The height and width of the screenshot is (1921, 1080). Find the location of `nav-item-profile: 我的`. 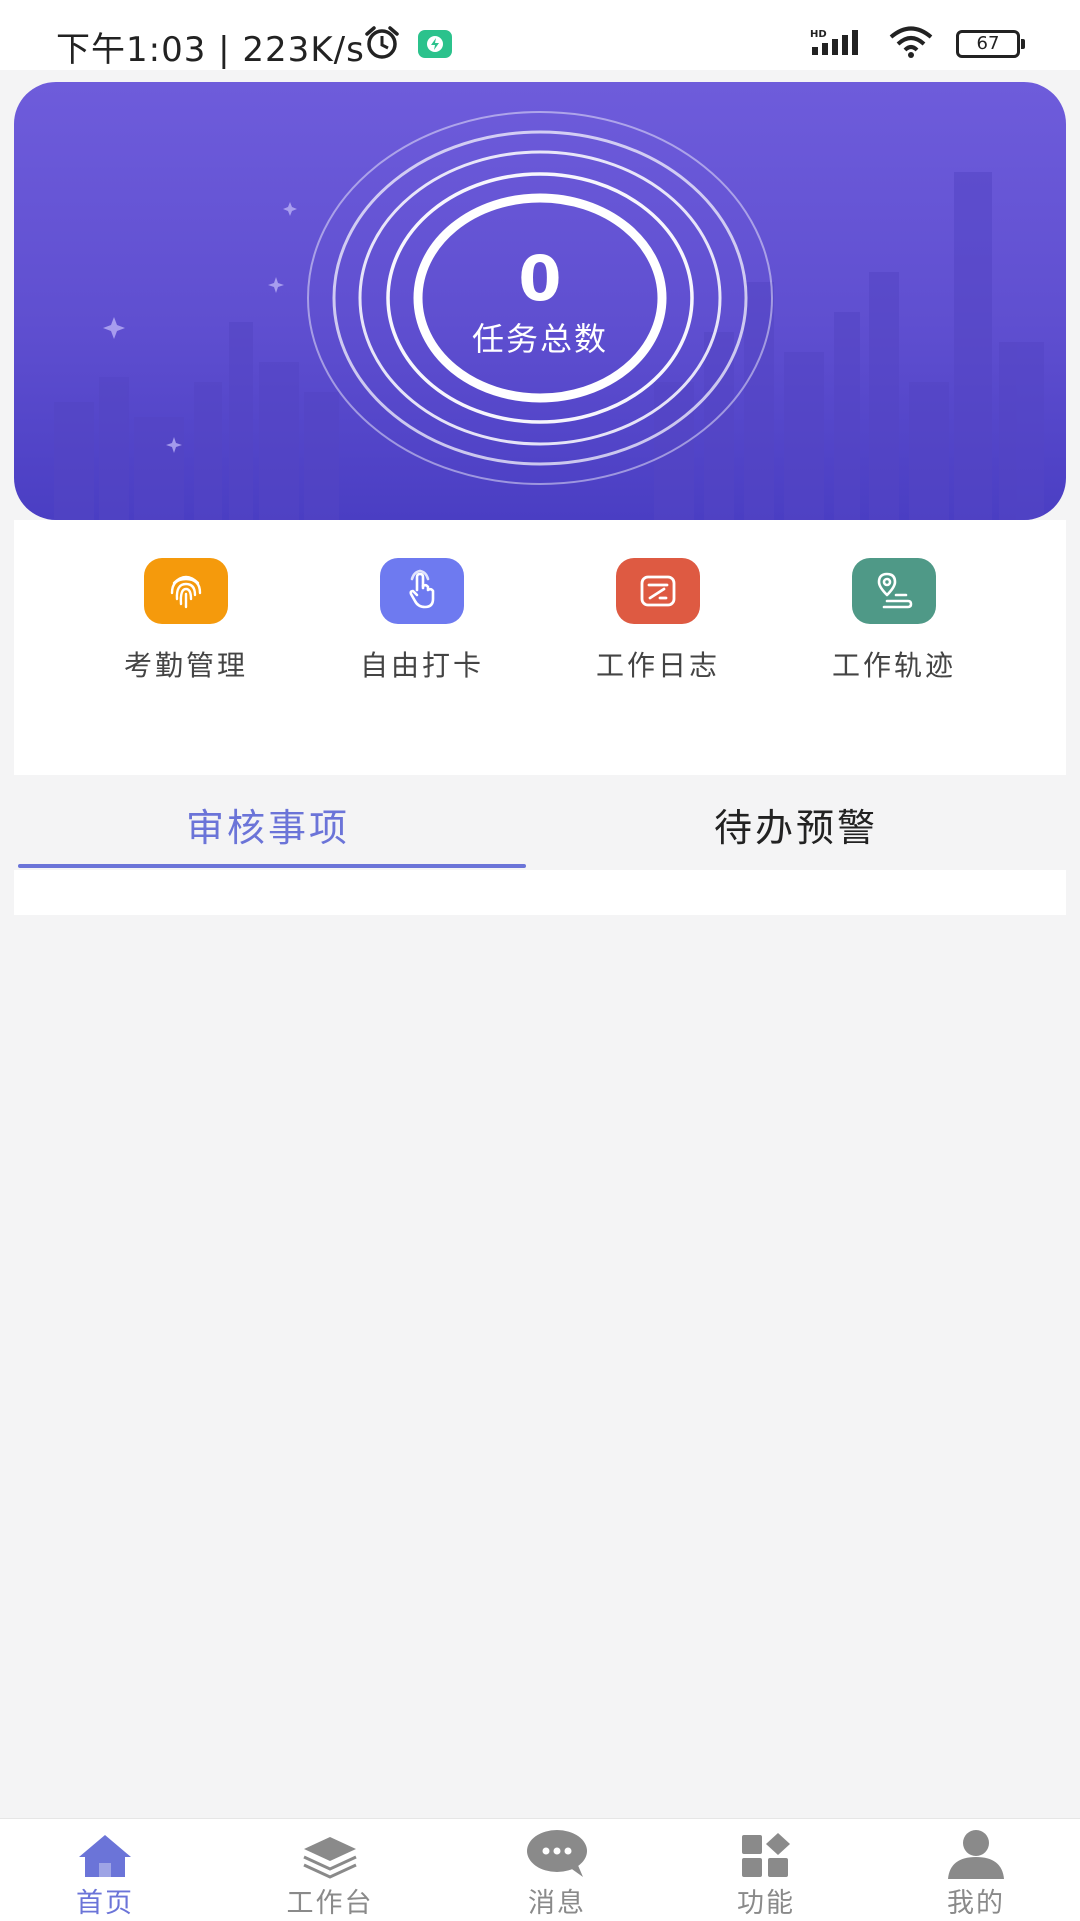

nav-item-profile: 我的 is located at coordinates (976, 1875).